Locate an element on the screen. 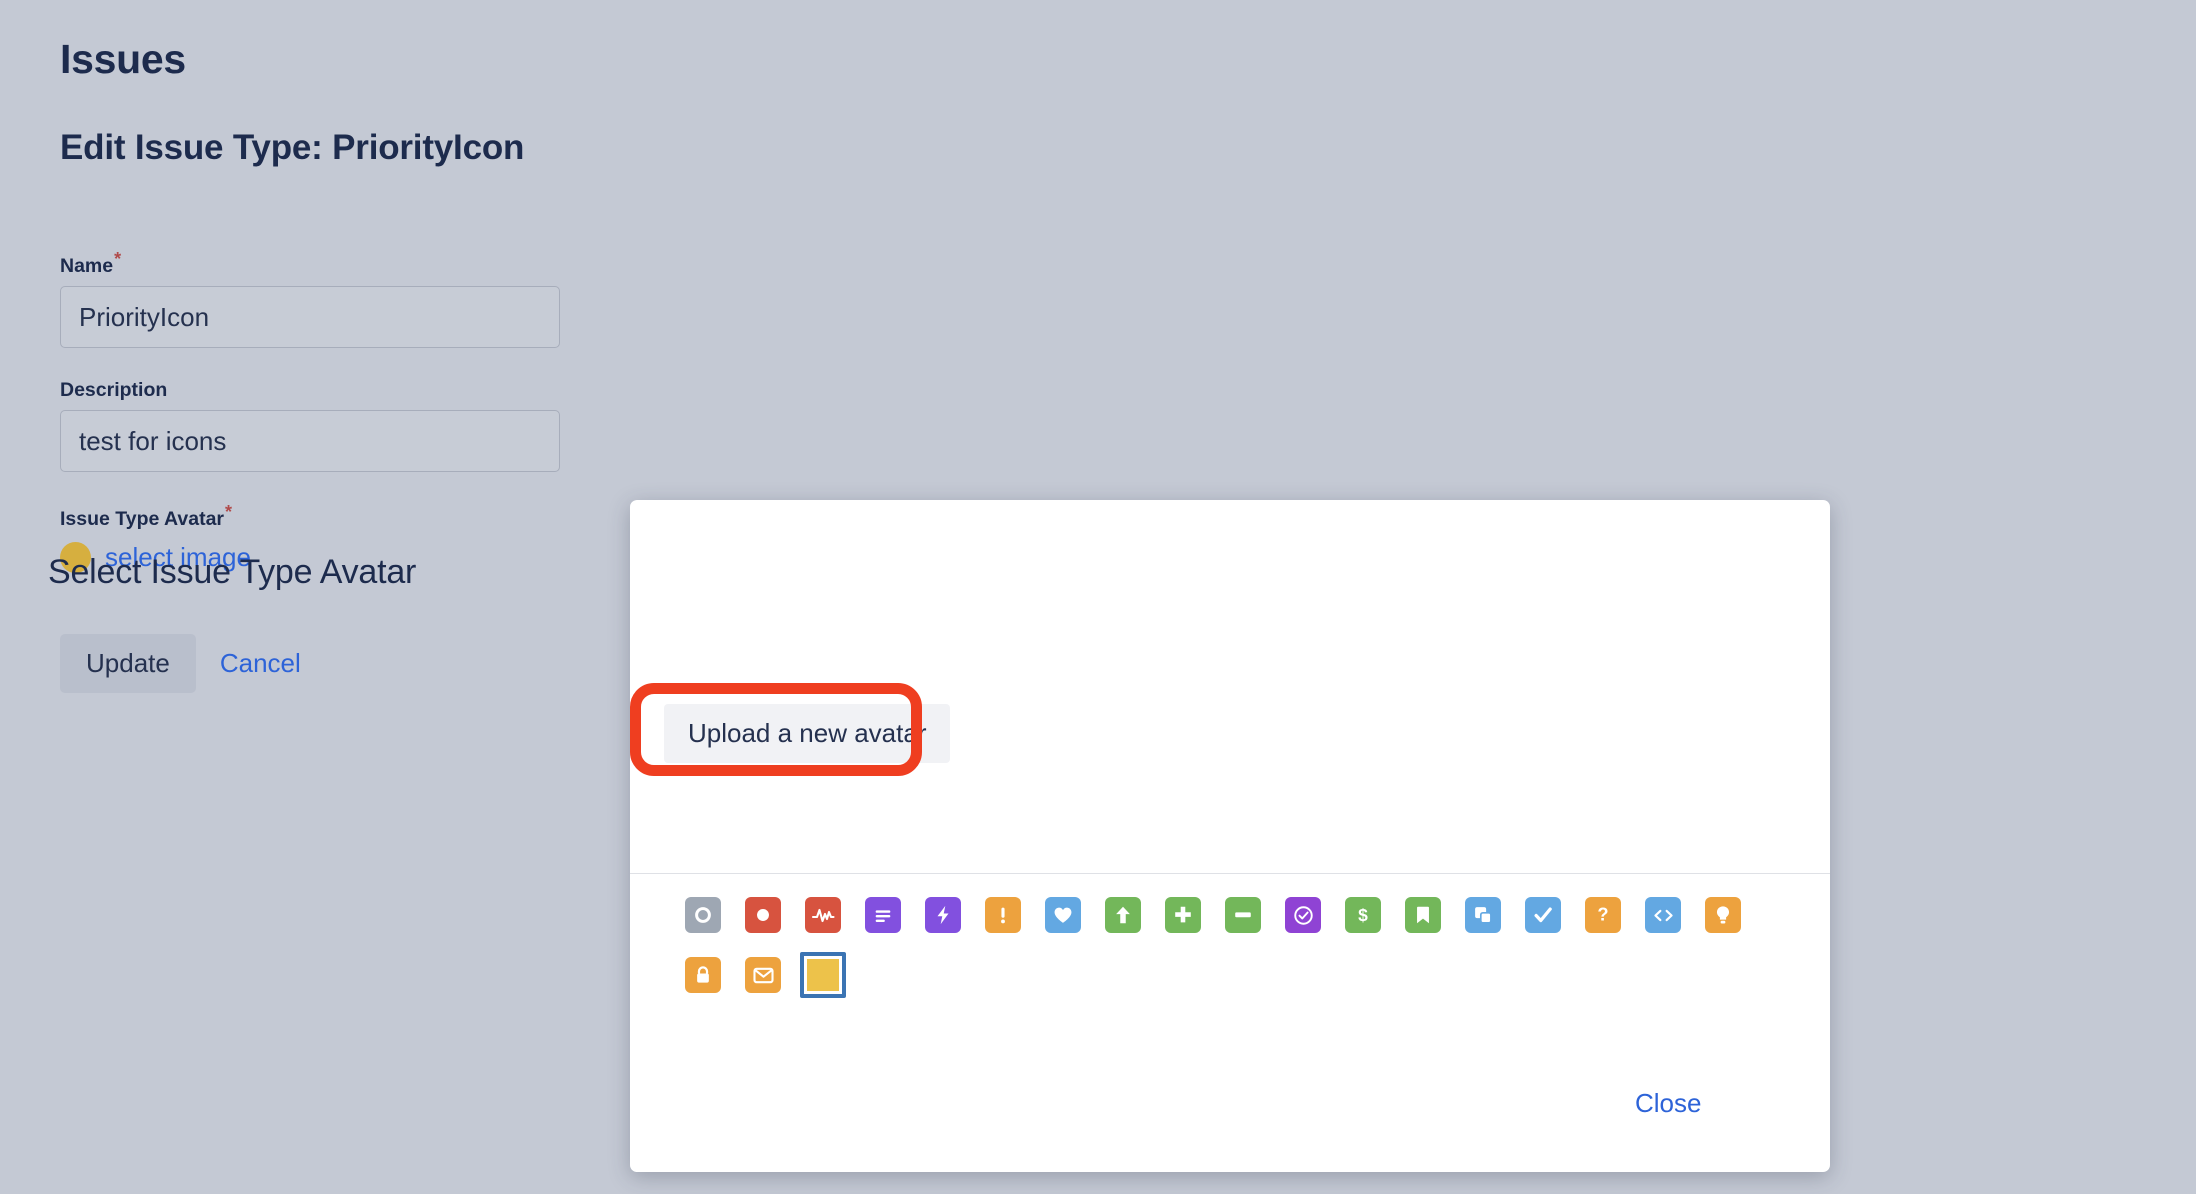  lightbulb-icon is located at coordinates (1723, 915).